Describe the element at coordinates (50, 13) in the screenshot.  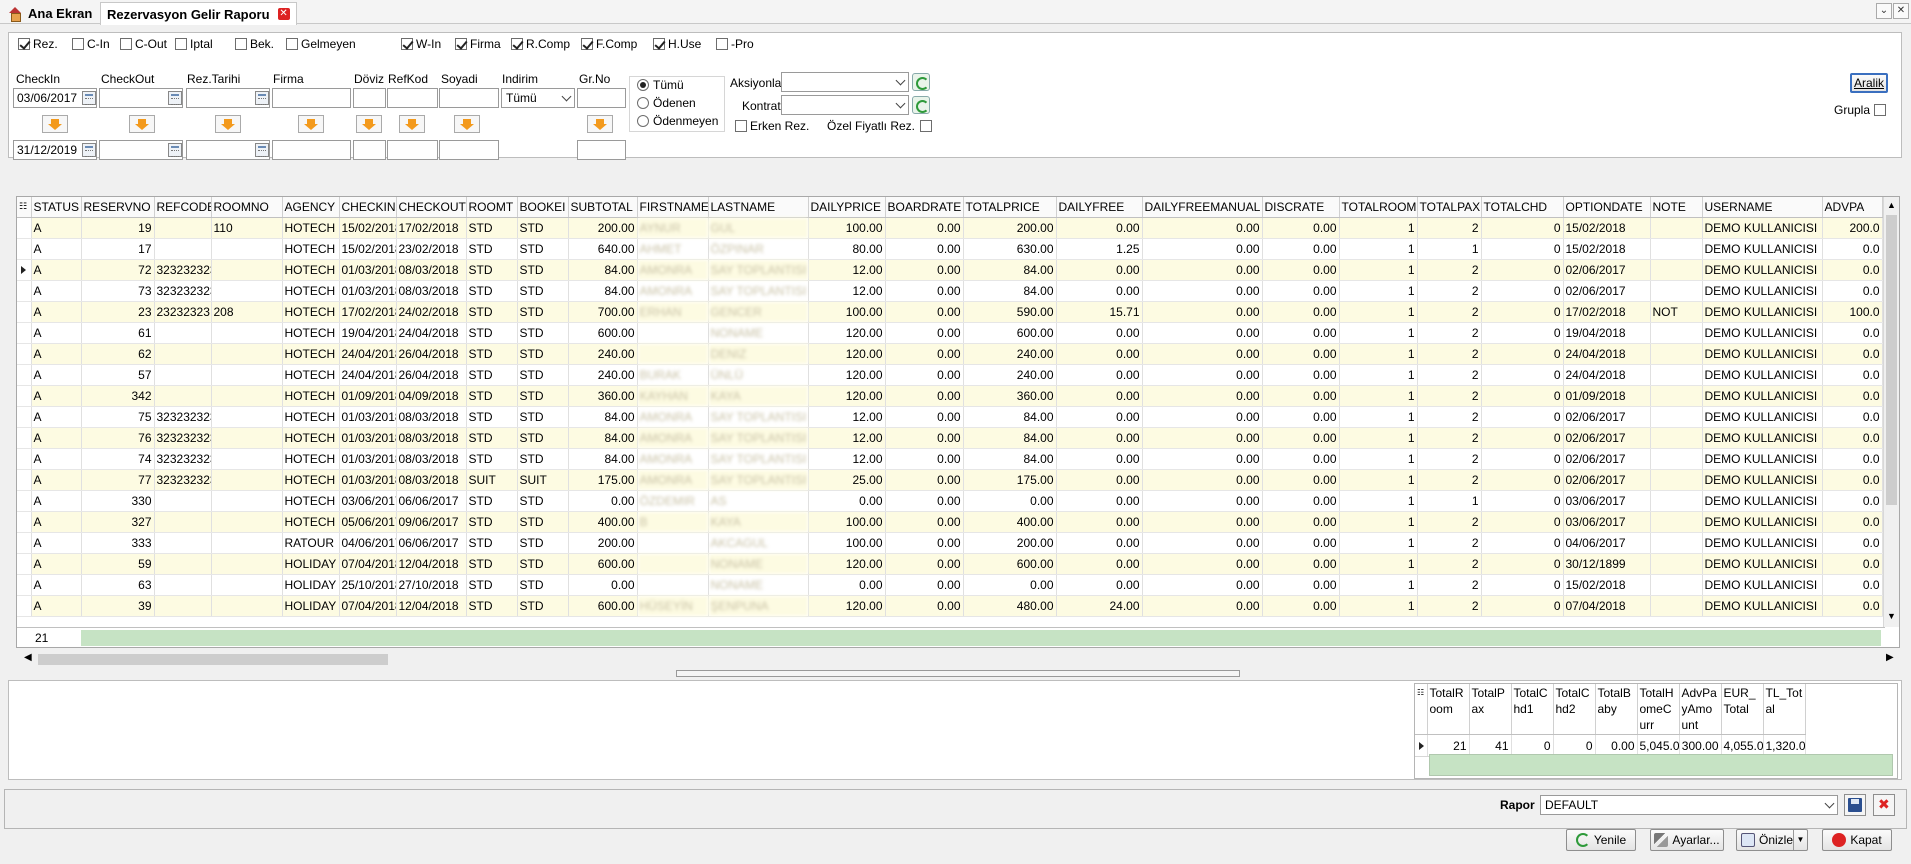
I see `tab-home: Ana Ekran` at that location.